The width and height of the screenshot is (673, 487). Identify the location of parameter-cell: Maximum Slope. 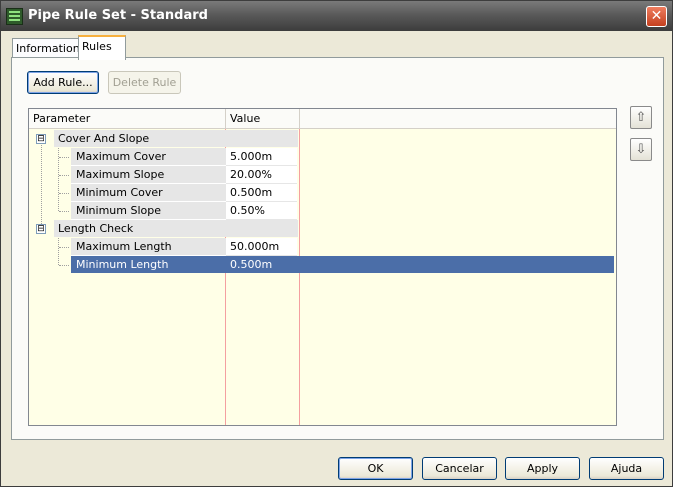
(148, 175).